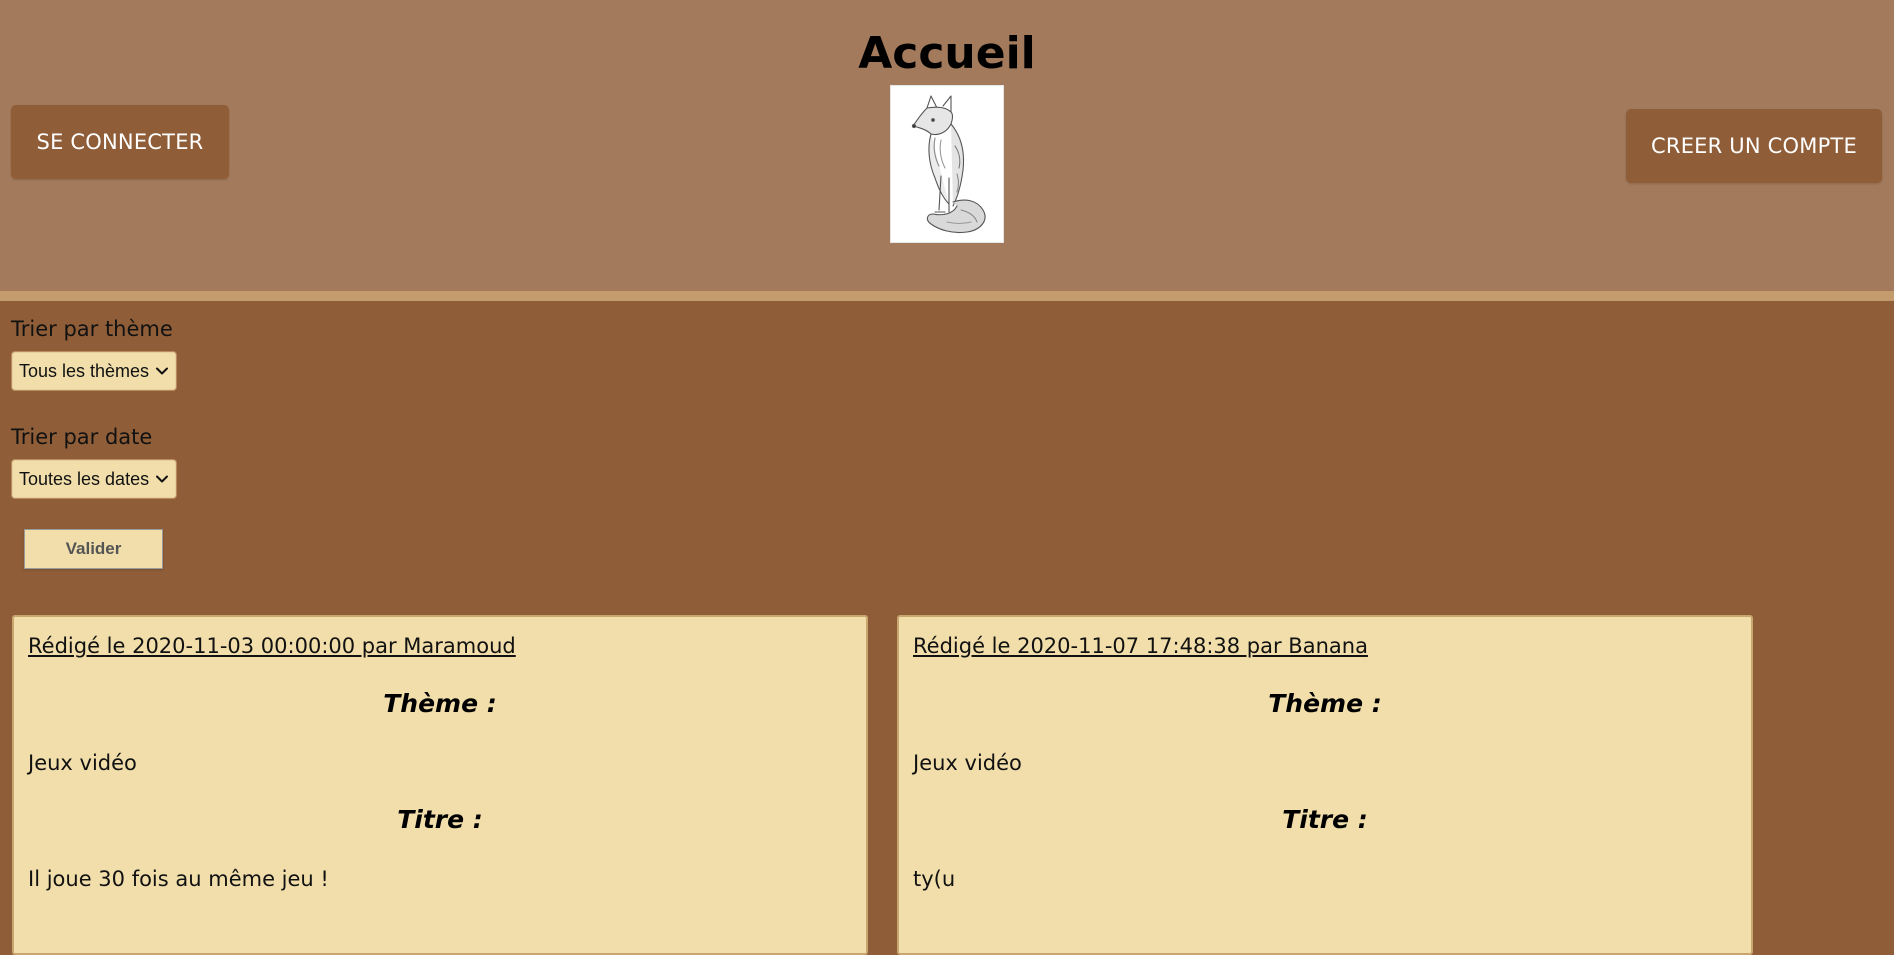 This screenshot has width=1894, height=955. Describe the element at coordinates (1754, 146) in the screenshot. I see `register-button: CREER UN COMPTE` at that location.